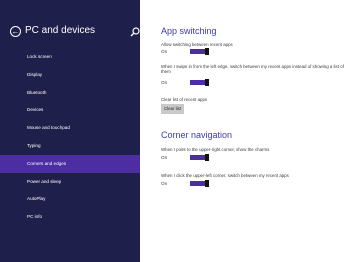 The image size is (361, 262). What do you see at coordinates (70, 182) in the screenshot?
I see `sidebar-item-power-and-sleep: Power and sleep` at bounding box center [70, 182].